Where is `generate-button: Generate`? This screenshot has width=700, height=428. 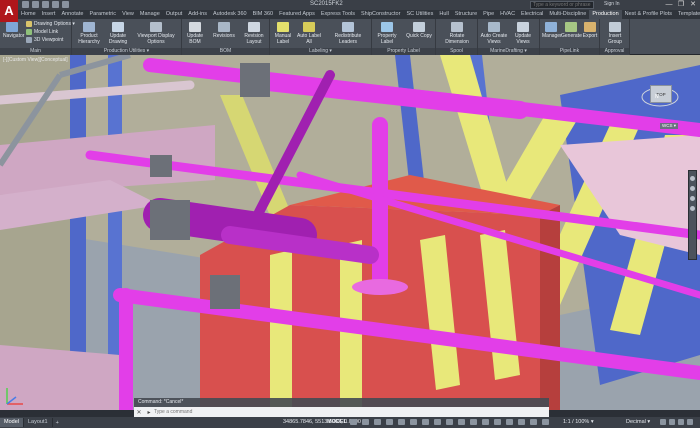 generate-button: Generate is located at coordinates (571, 30).